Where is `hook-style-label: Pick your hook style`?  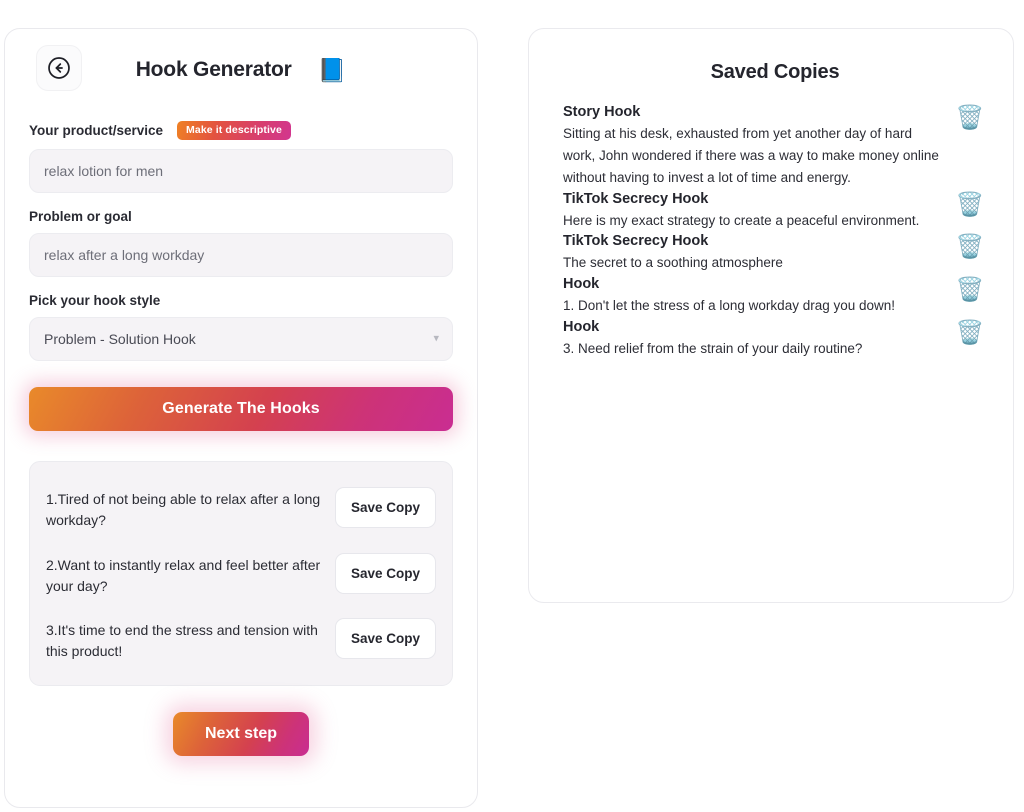
hook-style-label: Pick your hook style is located at coordinates (95, 300).